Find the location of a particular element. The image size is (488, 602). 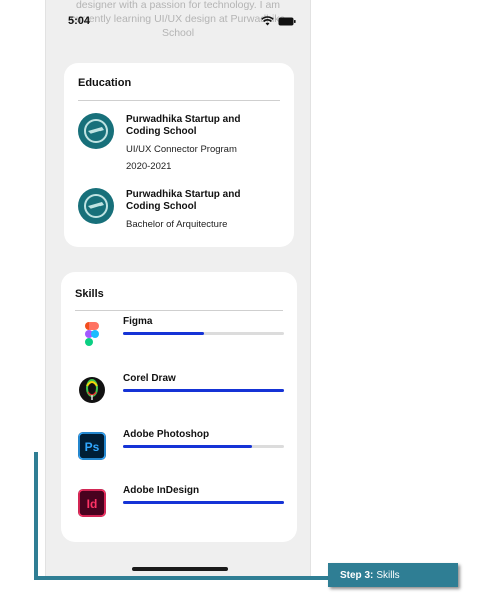

step-number: Step 3: is located at coordinates (357, 575).